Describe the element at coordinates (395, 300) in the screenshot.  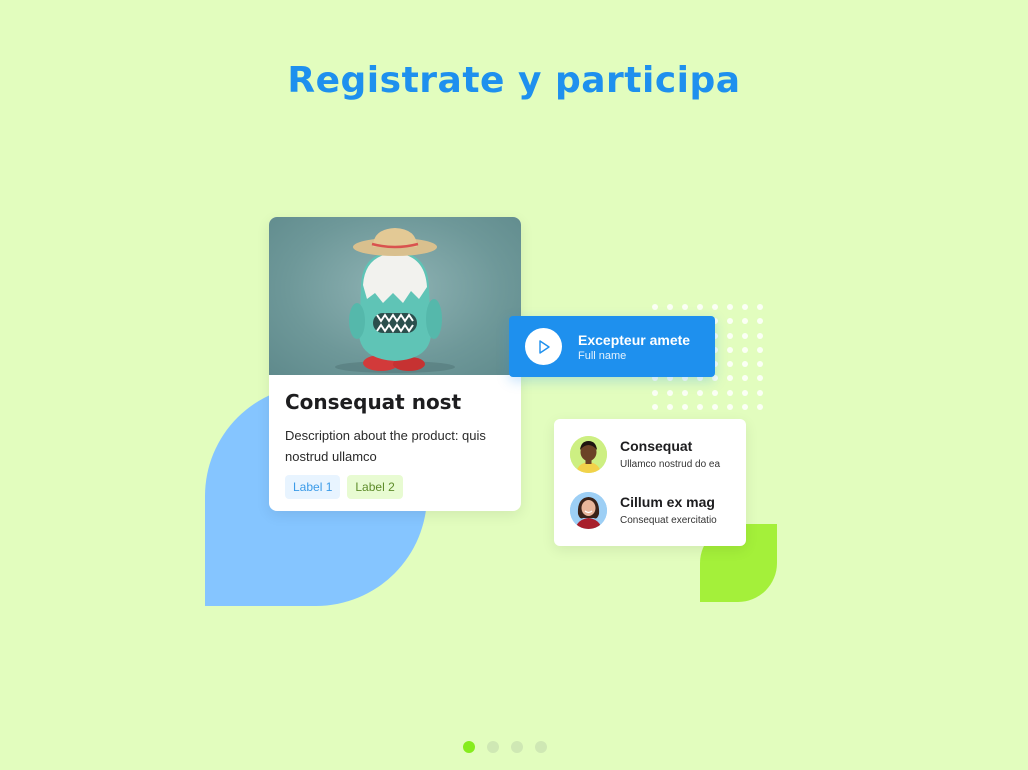
I see `monster-toy-illustration` at that location.